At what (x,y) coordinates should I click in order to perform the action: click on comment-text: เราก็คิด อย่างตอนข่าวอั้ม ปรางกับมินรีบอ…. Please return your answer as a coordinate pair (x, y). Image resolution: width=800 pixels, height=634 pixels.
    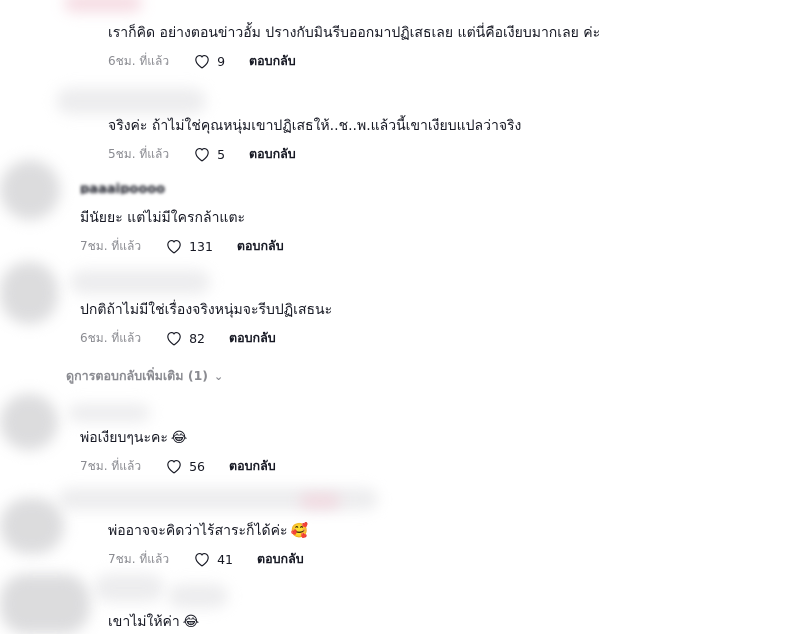
    Looking at the image, I should click on (354, 33).